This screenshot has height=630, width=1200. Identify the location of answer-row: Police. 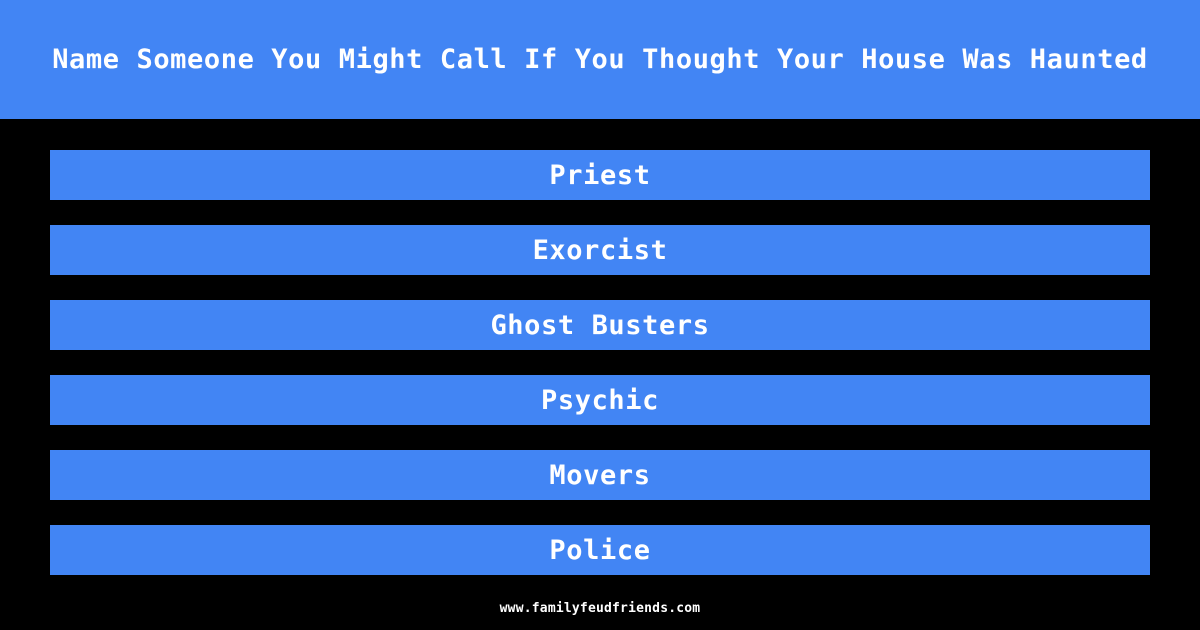
(600, 550).